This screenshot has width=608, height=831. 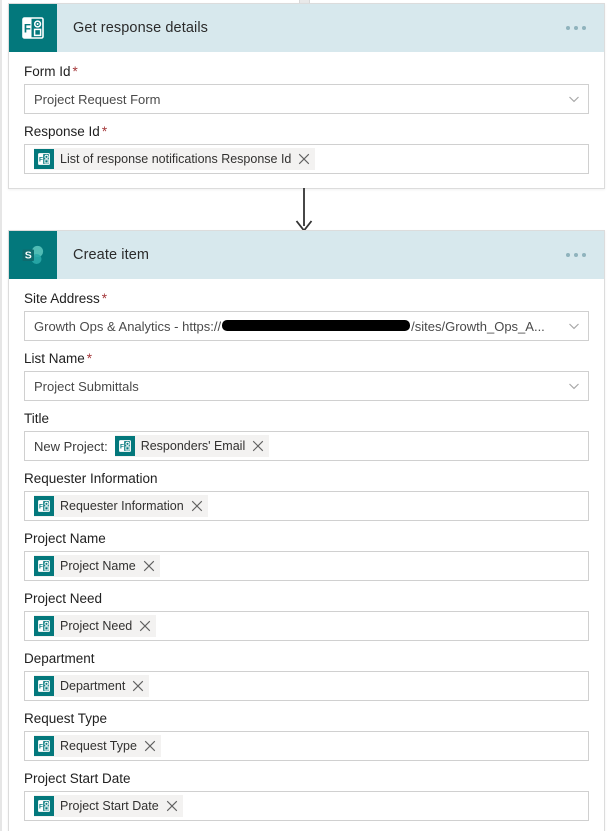 I want to click on field-title: Title New Project: F Responders' Email, so click(x=306, y=436).